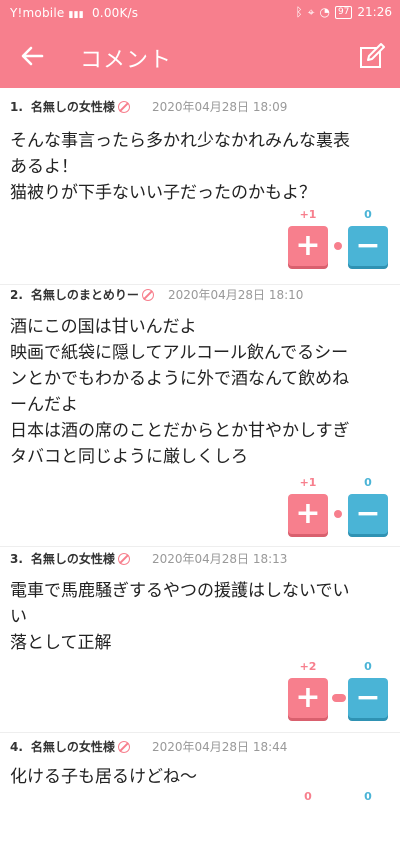 This screenshot has height=860, width=400. Describe the element at coordinates (37, 13) in the screenshot. I see `carrier-label: Y!mobile` at that location.